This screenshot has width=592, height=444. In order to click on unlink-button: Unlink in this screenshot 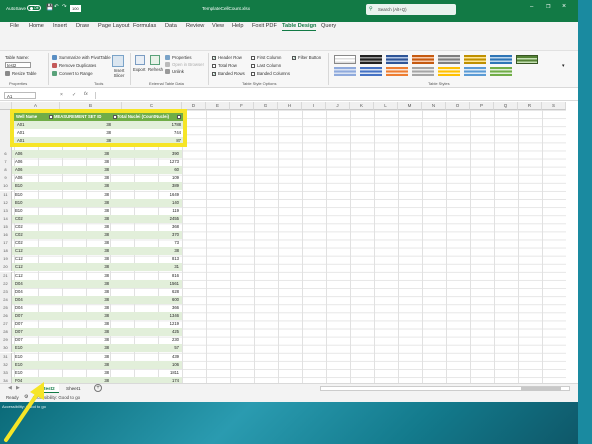, I will do `click(174, 72)`.